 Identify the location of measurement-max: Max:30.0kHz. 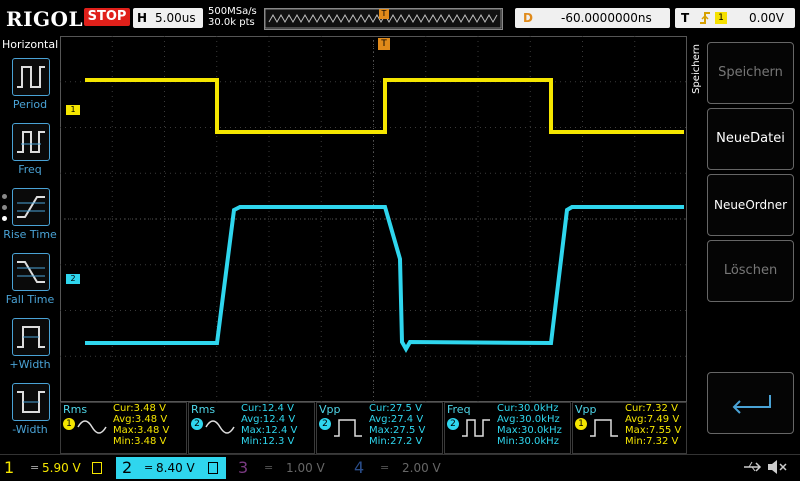
(529, 430).